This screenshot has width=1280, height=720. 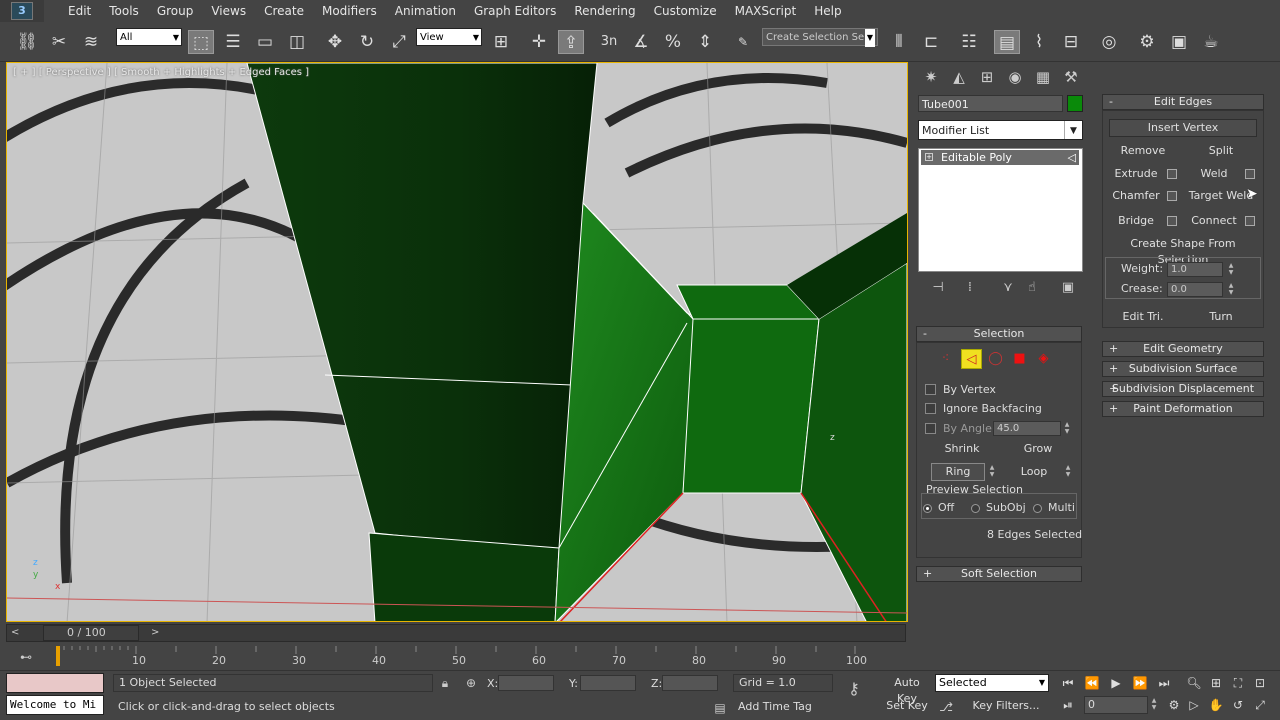 I want to click on key-icon: ⚷, so click(x=854, y=689).